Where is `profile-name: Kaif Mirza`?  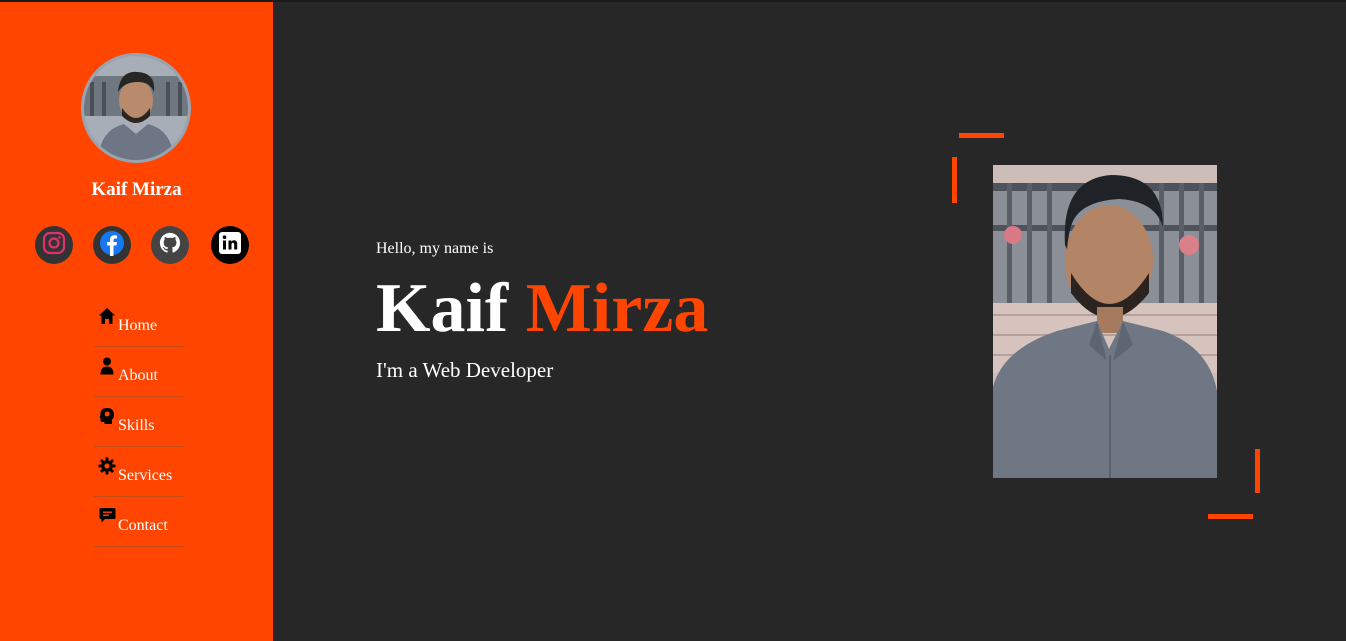
profile-name: Kaif Mirza is located at coordinates (136, 189).